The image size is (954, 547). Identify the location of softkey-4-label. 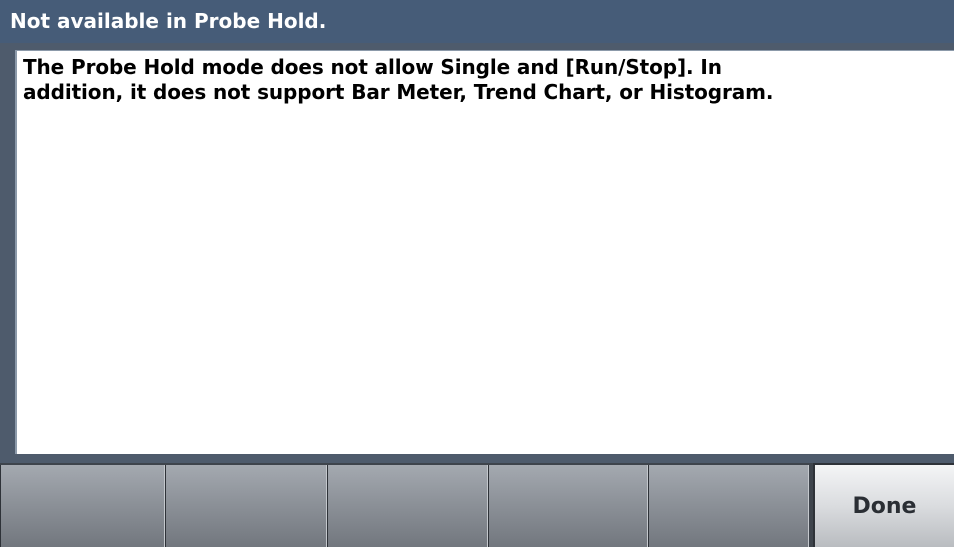
(568, 506).